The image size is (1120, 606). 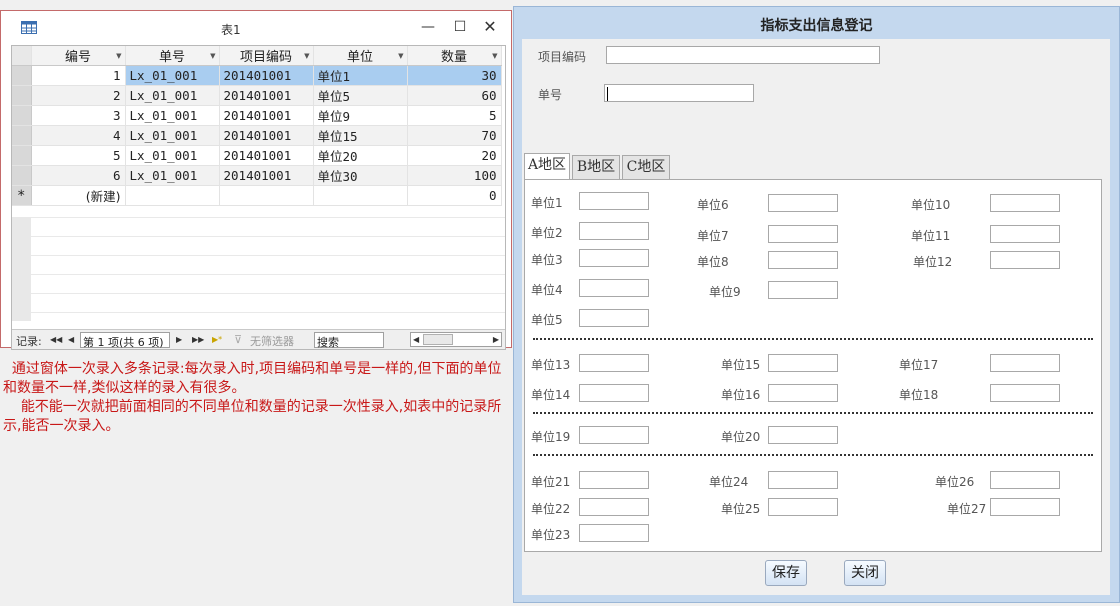 I want to click on prev-record-icon: ◀, so click(x=71, y=339).